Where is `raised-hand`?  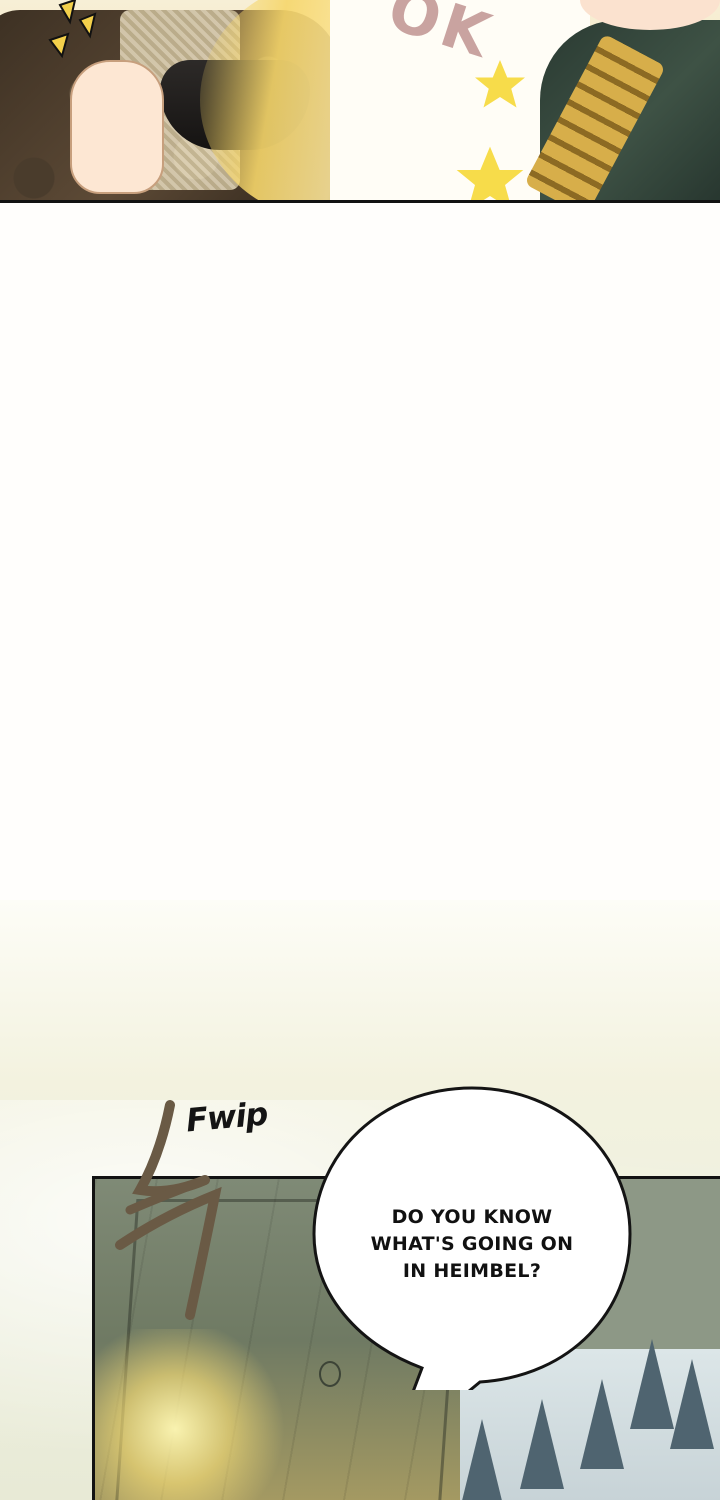 raised-hand is located at coordinates (117, 127).